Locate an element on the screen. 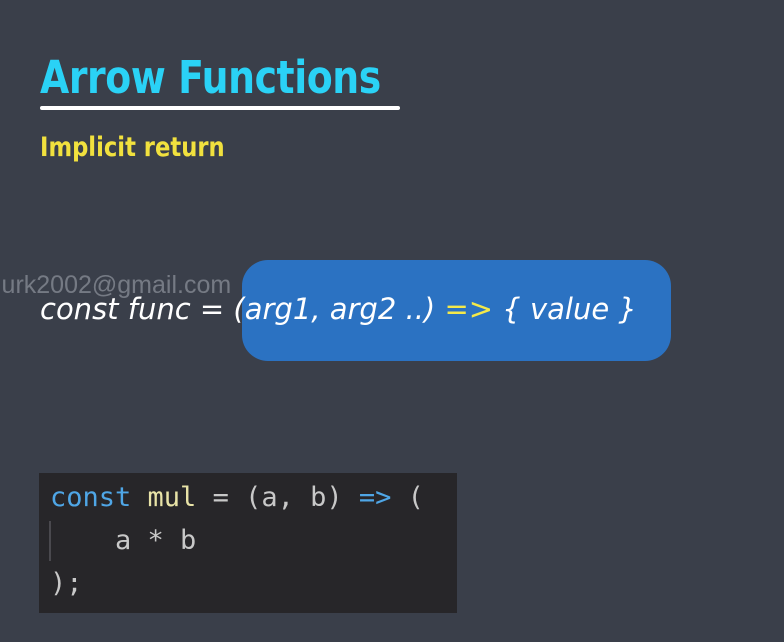  title-underline is located at coordinates (220, 108).